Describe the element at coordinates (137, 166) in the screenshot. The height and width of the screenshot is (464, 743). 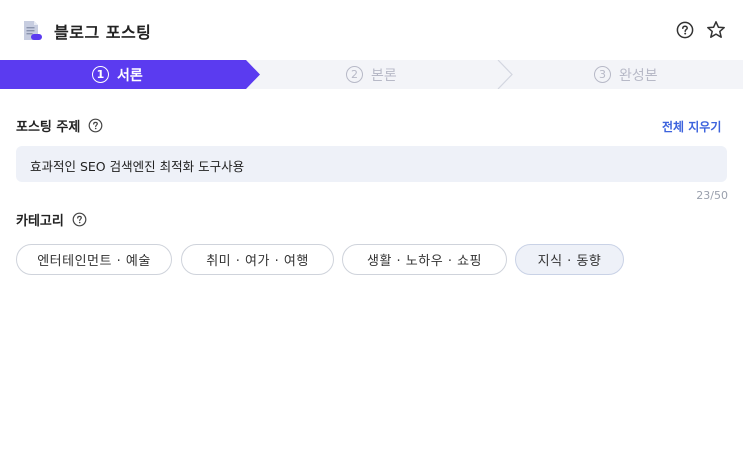
I see `topic-input-value: 효과적인 SEO 검색엔진 최적화 도구사용` at that location.